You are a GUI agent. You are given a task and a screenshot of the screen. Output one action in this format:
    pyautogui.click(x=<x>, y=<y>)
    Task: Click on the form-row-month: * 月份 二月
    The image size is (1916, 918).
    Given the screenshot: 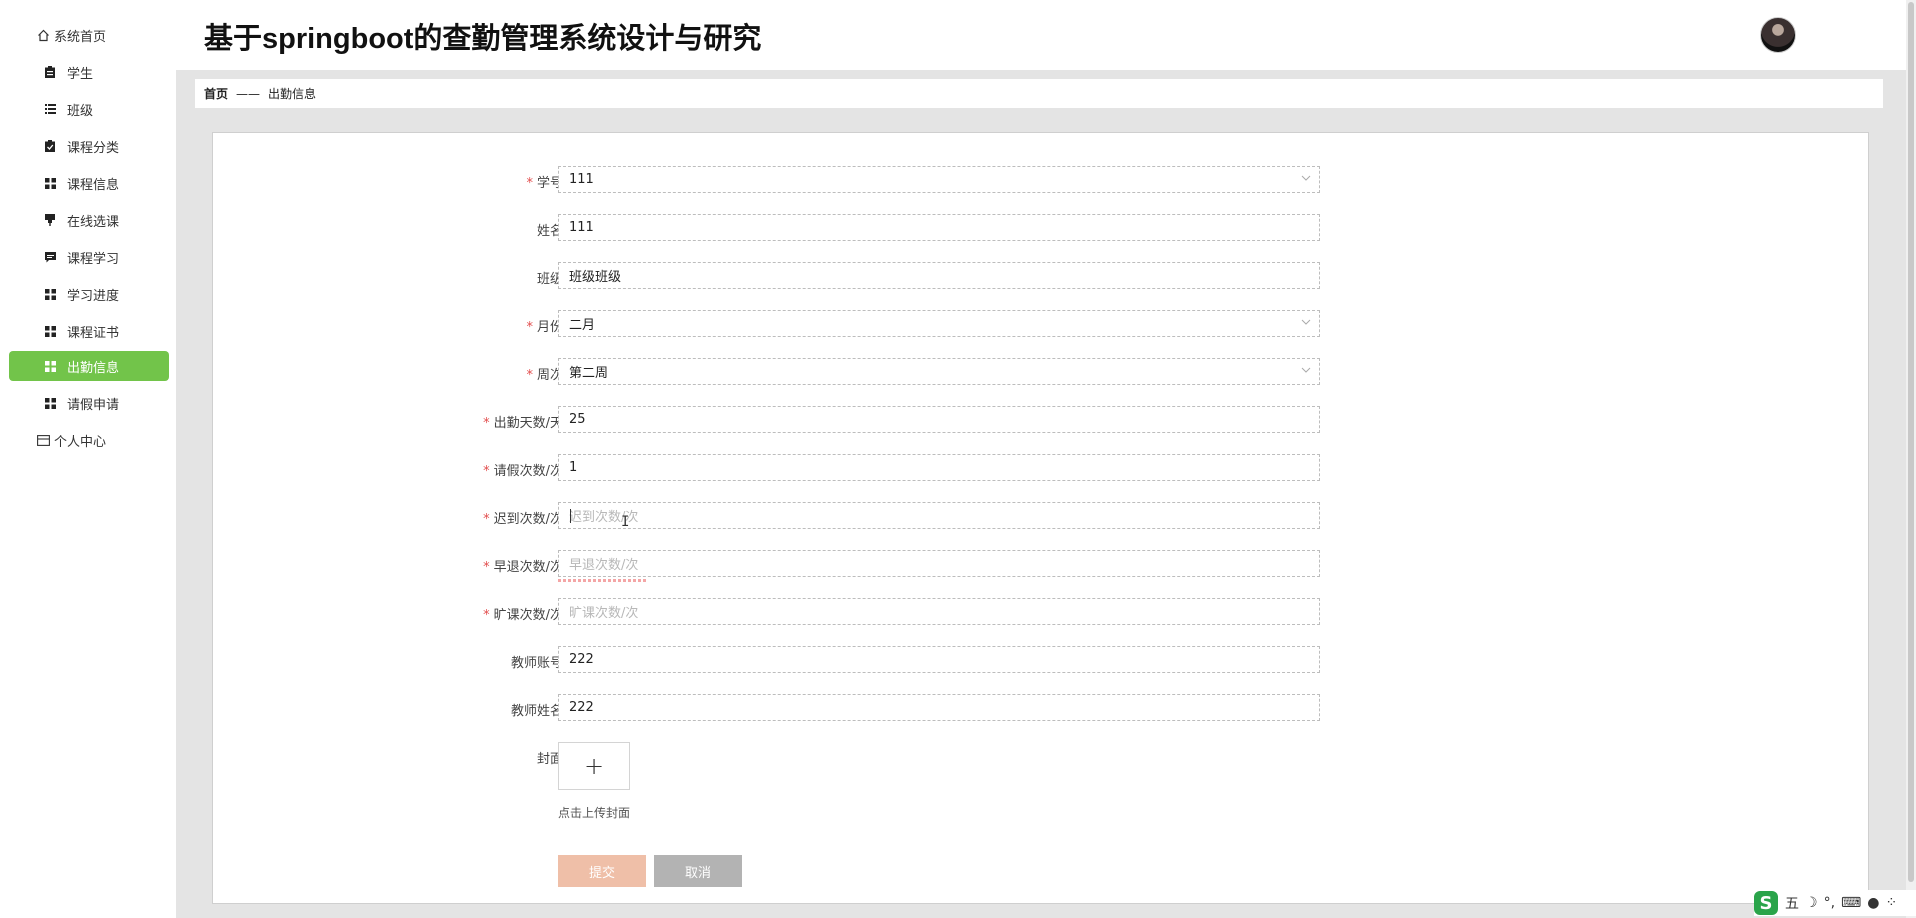 What is the action you would take?
    pyautogui.click(x=1040, y=325)
    